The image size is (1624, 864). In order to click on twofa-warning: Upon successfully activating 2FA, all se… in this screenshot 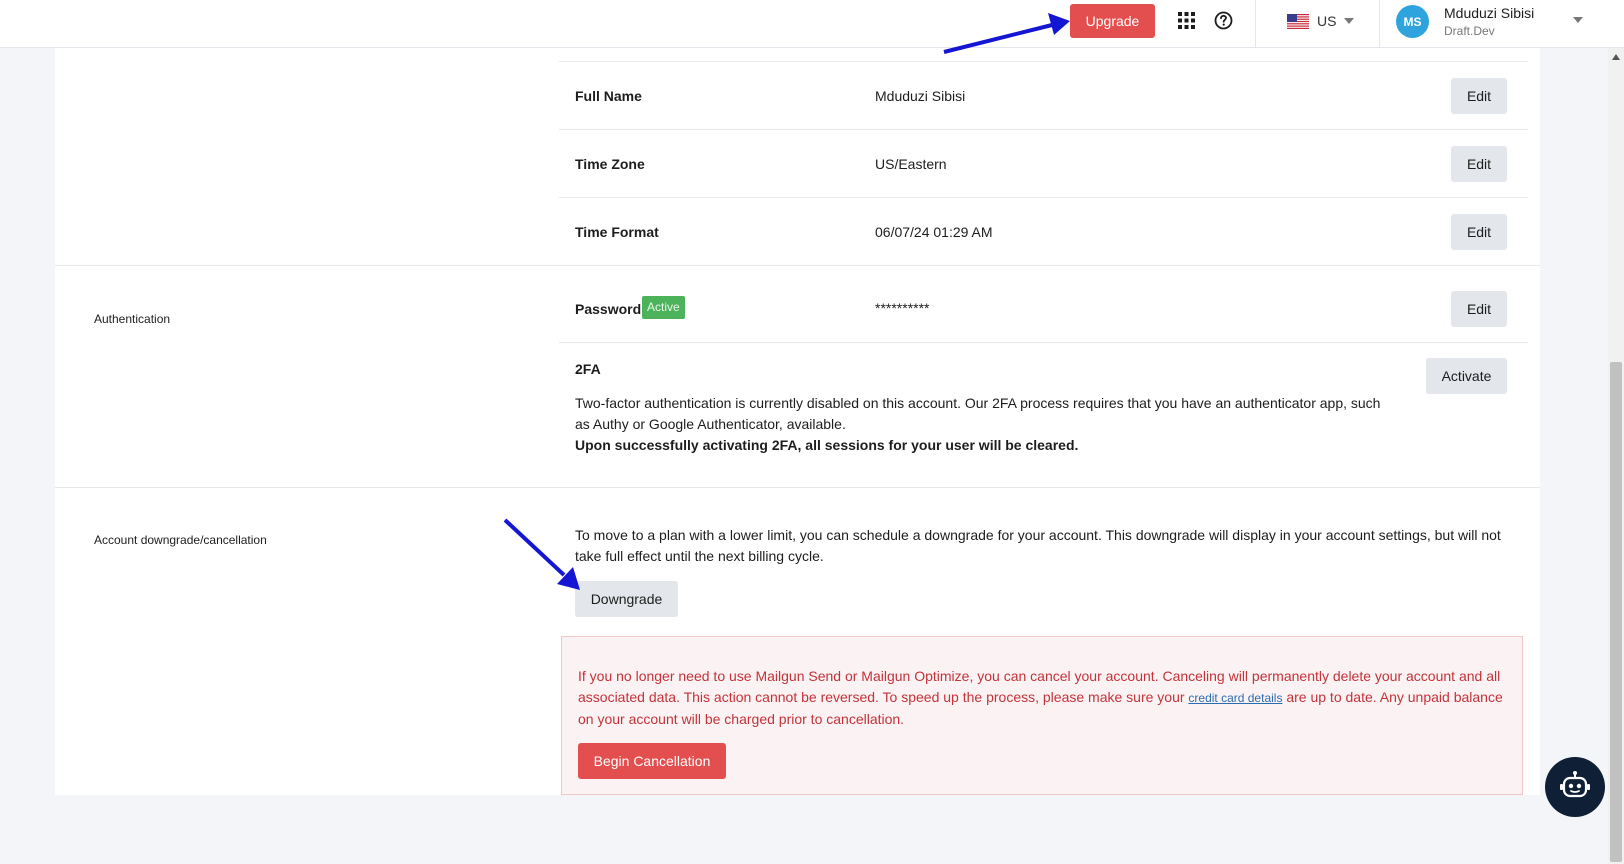, I will do `click(827, 445)`.